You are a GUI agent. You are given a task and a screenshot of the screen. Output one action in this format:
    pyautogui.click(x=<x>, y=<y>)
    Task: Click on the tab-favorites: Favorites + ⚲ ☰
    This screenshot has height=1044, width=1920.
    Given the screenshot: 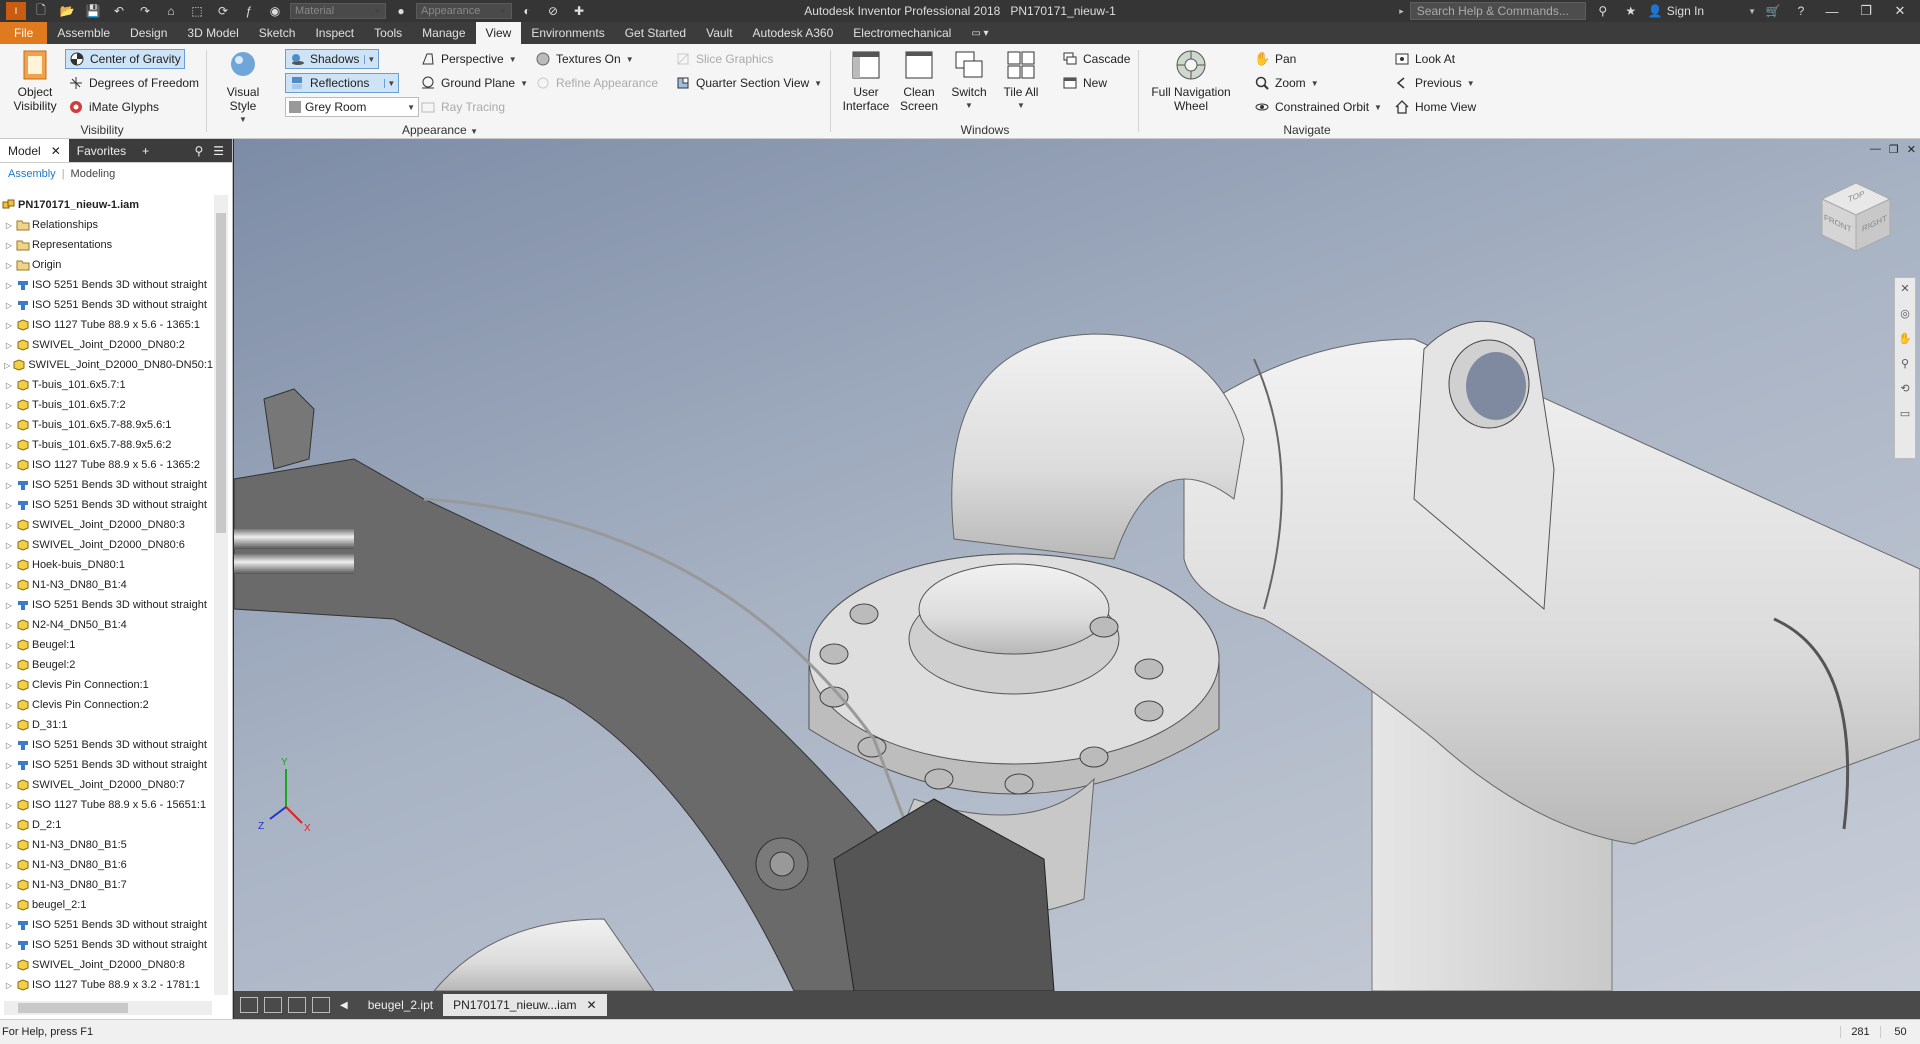 What is the action you would take?
    pyautogui.click(x=150, y=150)
    